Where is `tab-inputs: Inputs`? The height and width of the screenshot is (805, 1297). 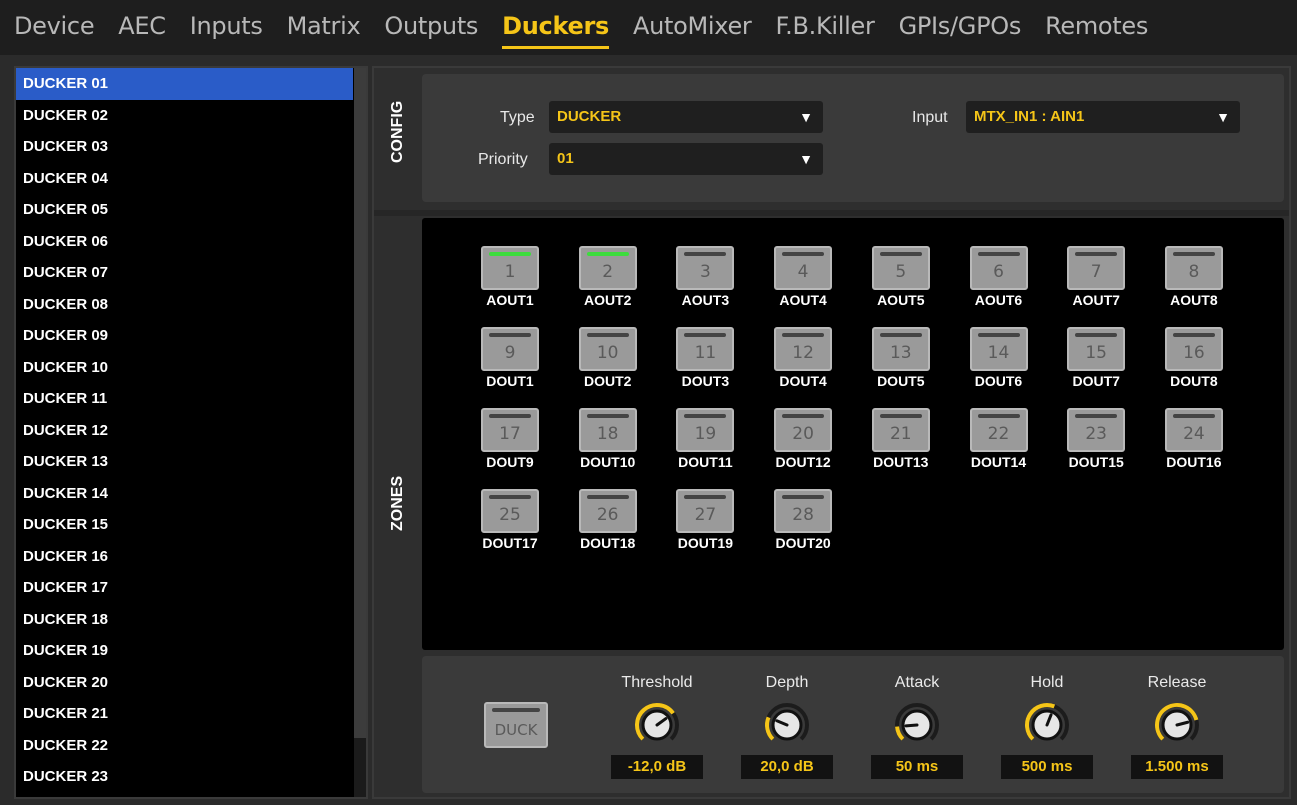 tab-inputs: Inputs is located at coordinates (226, 27).